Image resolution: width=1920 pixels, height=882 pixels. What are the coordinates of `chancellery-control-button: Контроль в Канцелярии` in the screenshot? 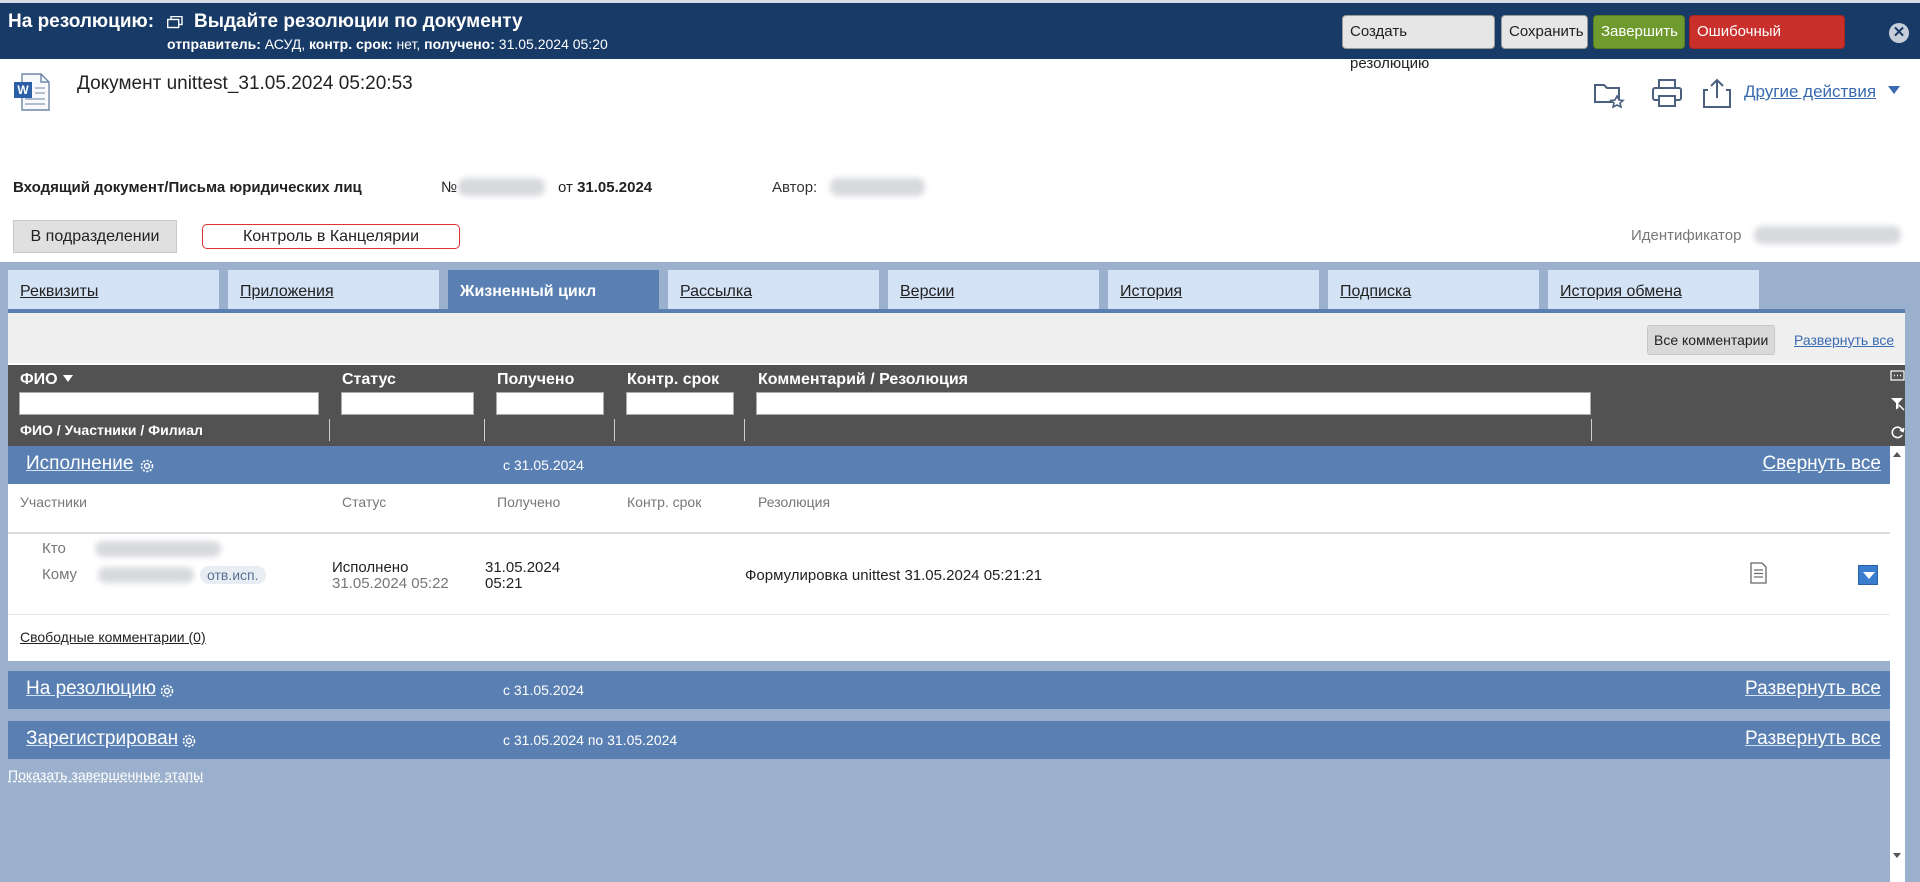 It's located at (331, 236).